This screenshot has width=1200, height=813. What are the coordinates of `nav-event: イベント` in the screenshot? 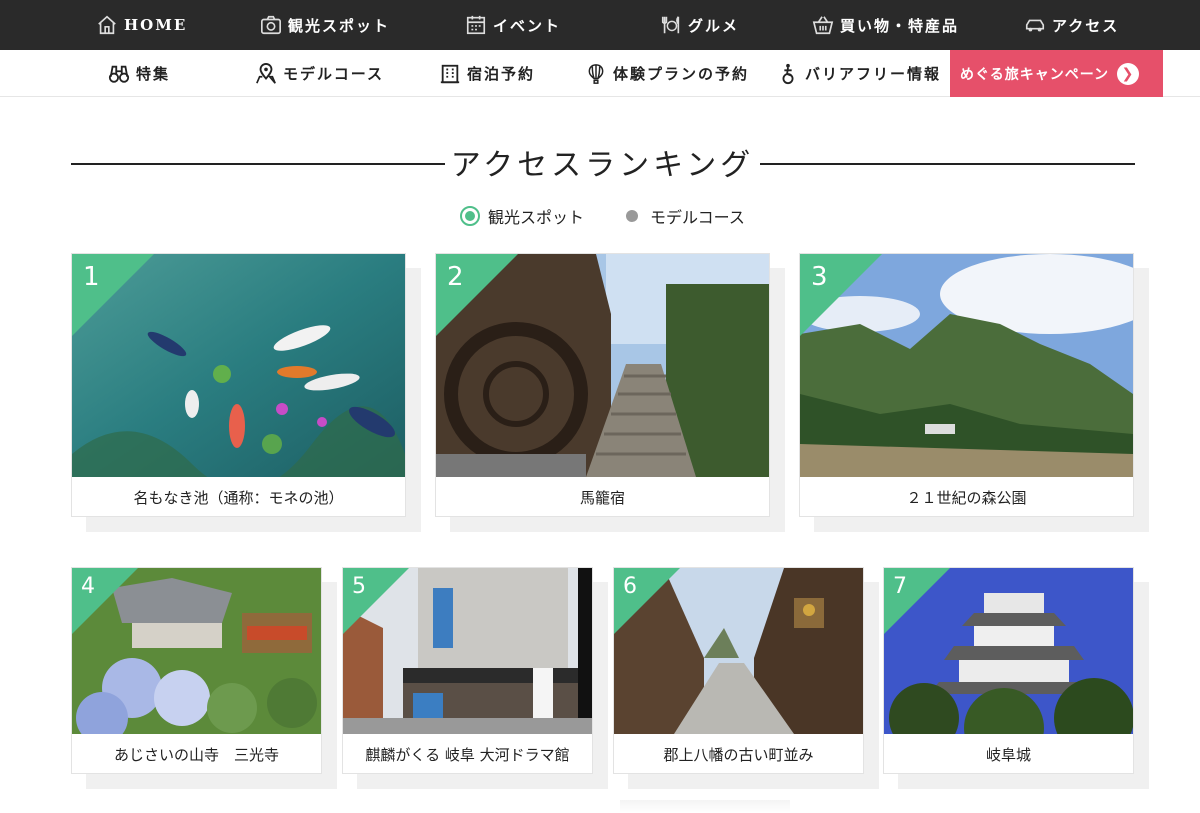 It's located at (513, 25).